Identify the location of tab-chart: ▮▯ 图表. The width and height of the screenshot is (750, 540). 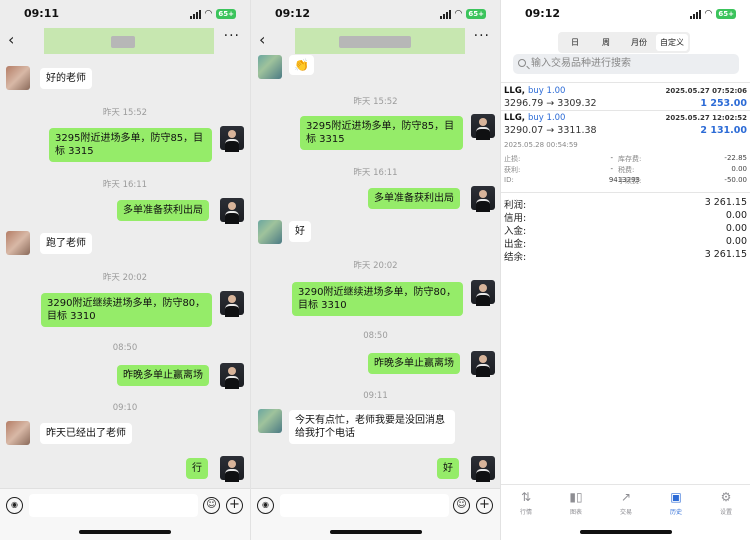
(576, 502).